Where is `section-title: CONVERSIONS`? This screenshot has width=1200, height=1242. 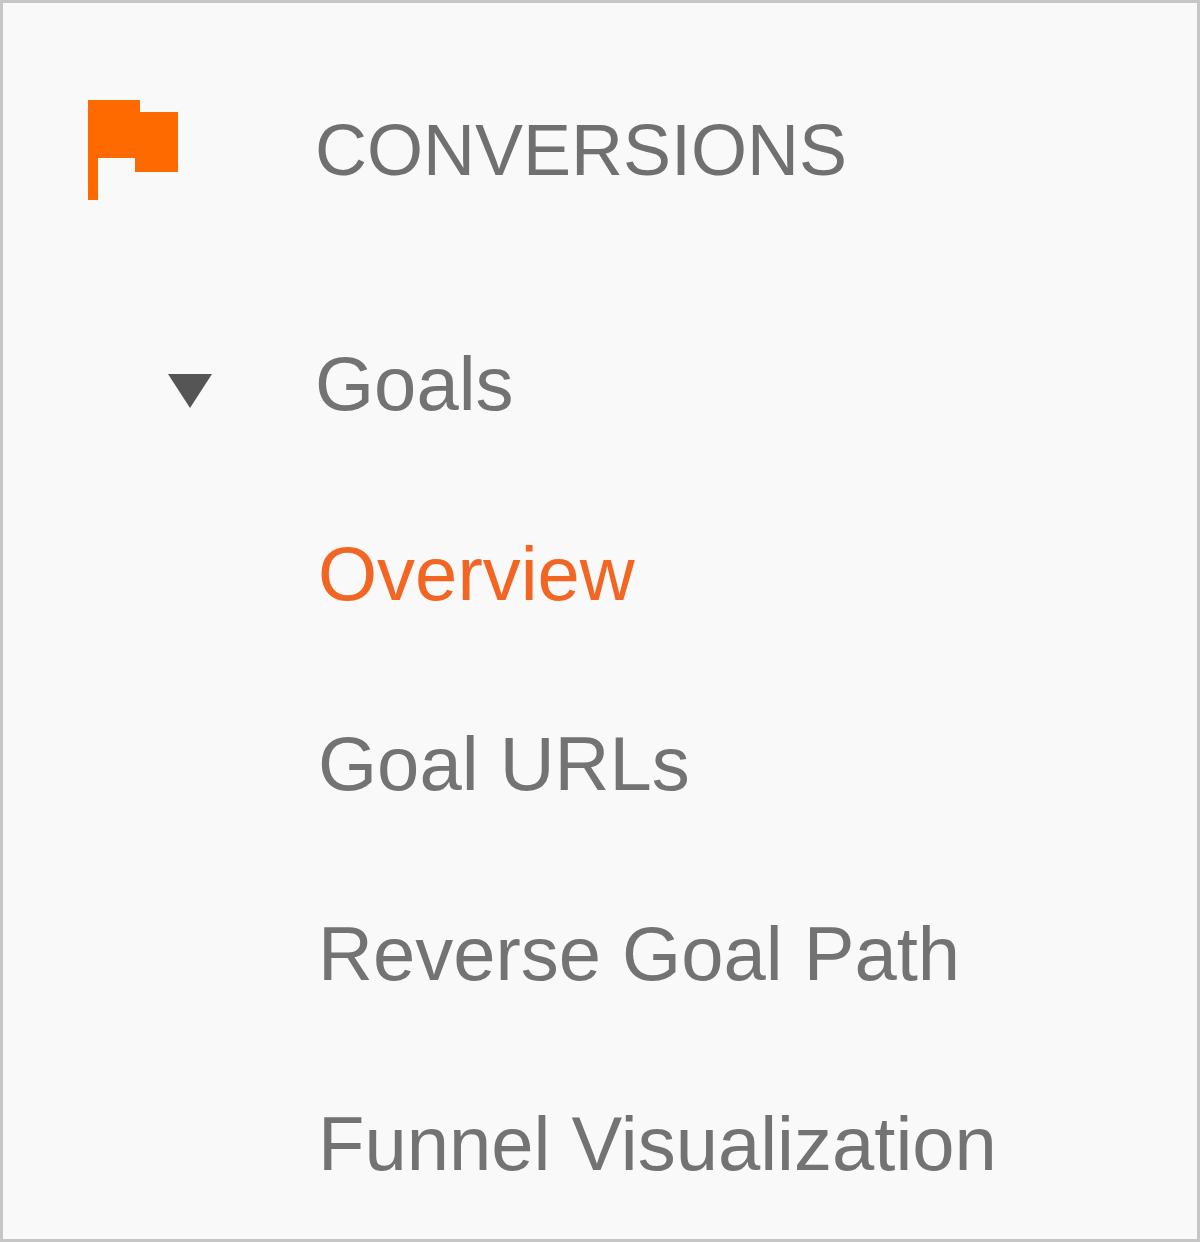 section-title: CONVERSIONS is located at coordinates (581, 150).